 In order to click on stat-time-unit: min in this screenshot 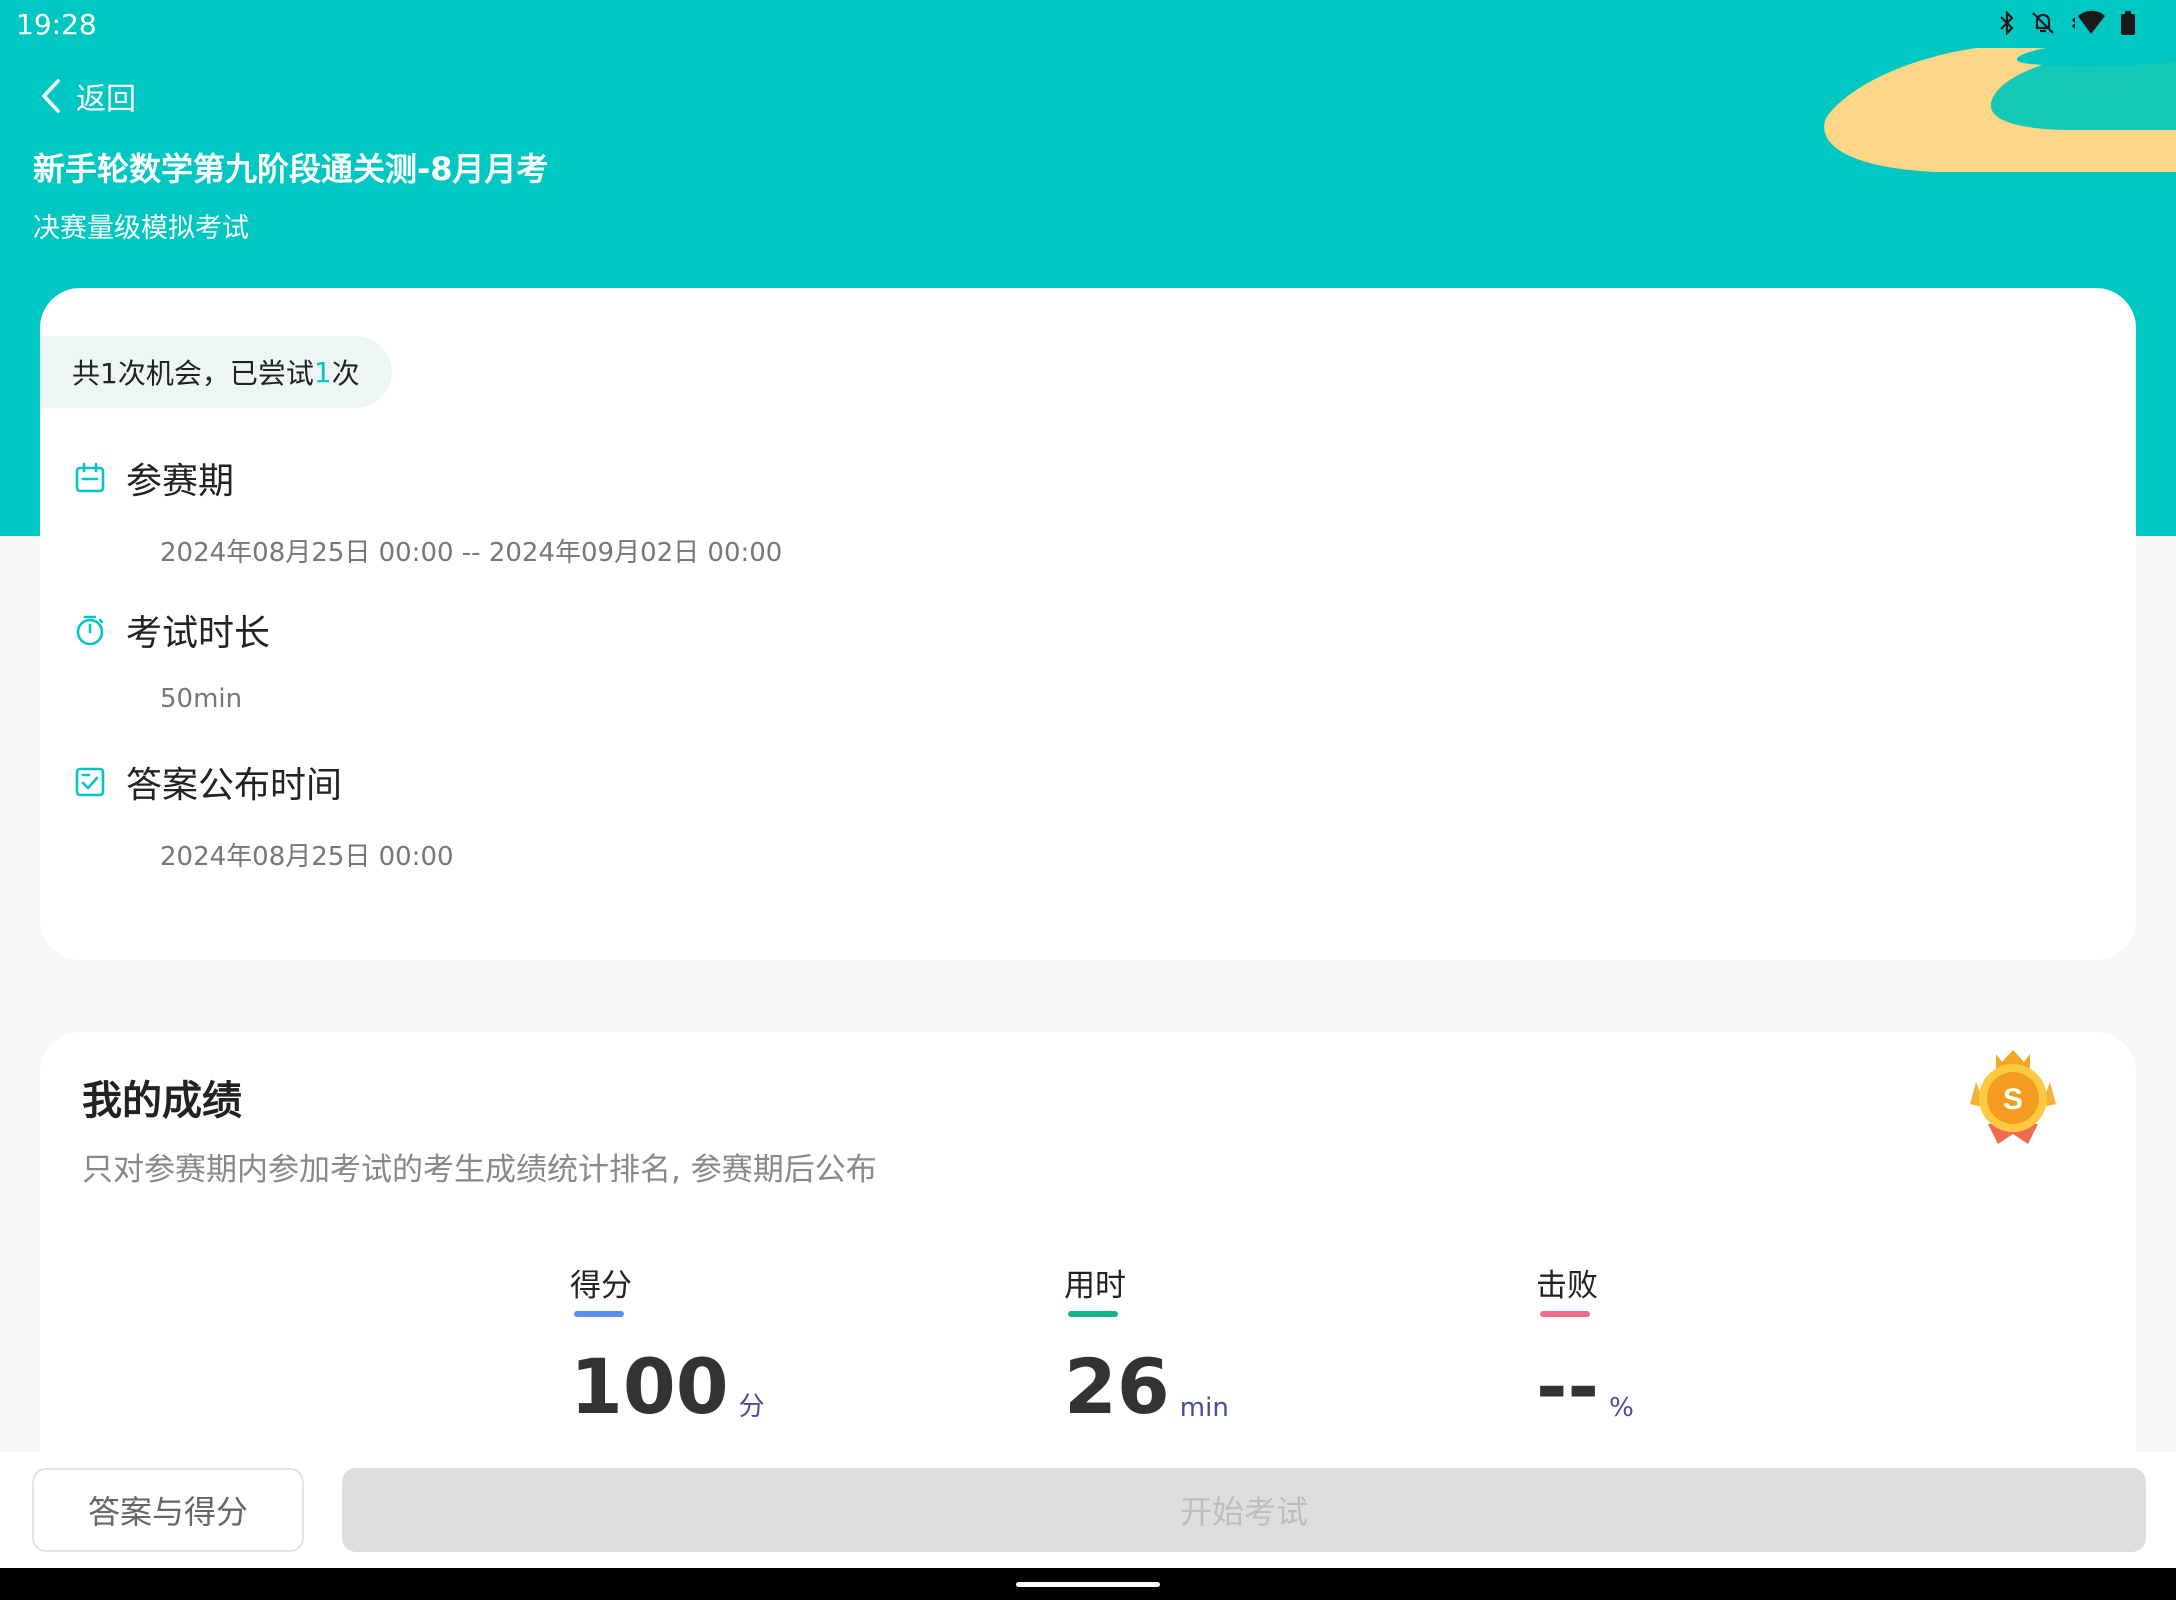, I will do `click(1204, 1408)`.